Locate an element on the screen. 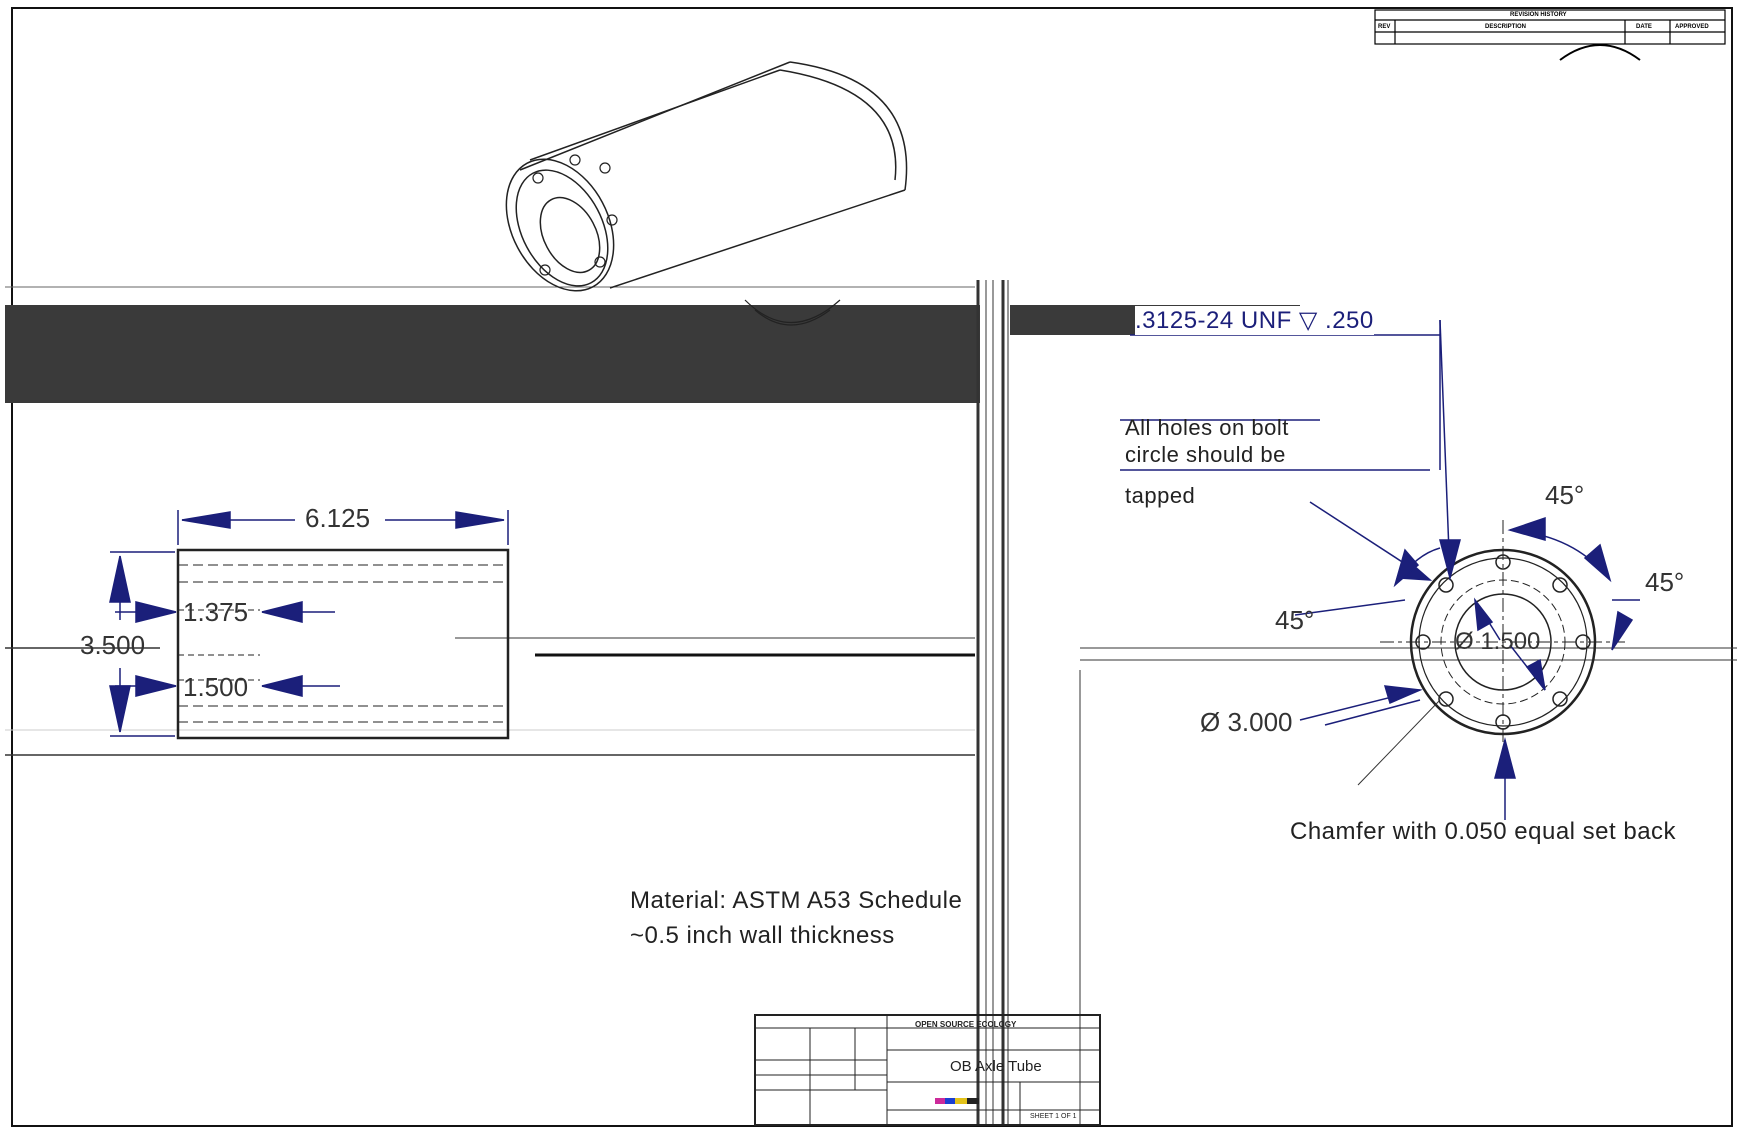 This screenshot has height=1131, width=1737. dim-angle-top: 45° is located at coordinates (1565, 495).